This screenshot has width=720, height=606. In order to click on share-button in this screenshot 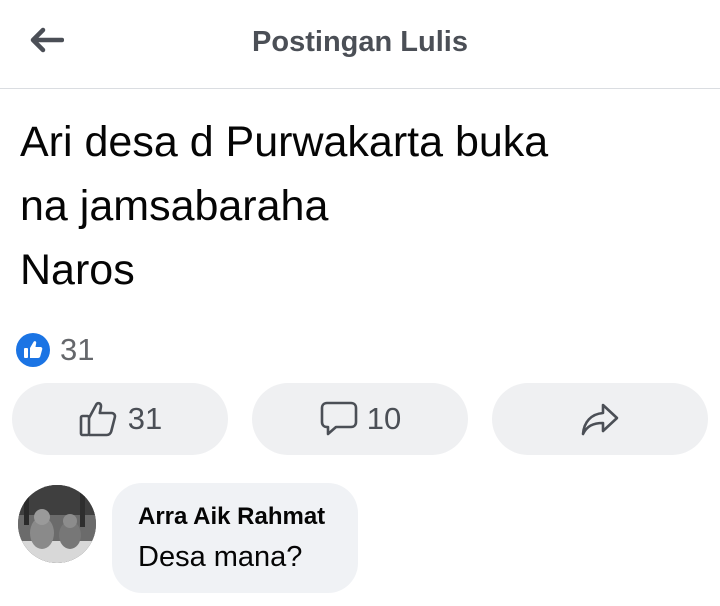, I will do `click(600, 419)`.